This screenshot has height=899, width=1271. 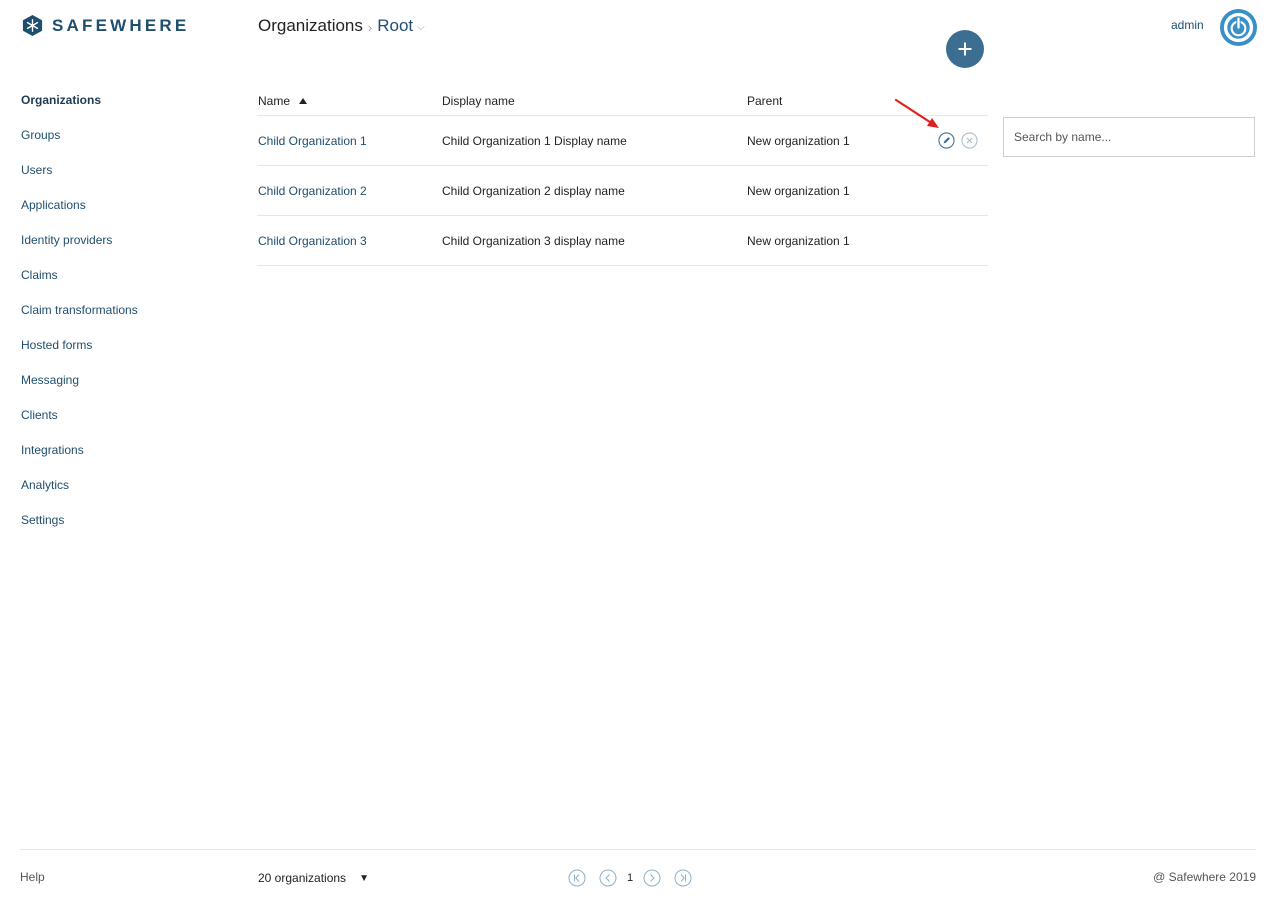 What do you see at coordinates (349, 101) in the screenshot?
I see `column-header-name: Name` at bounding box center [349, 101].